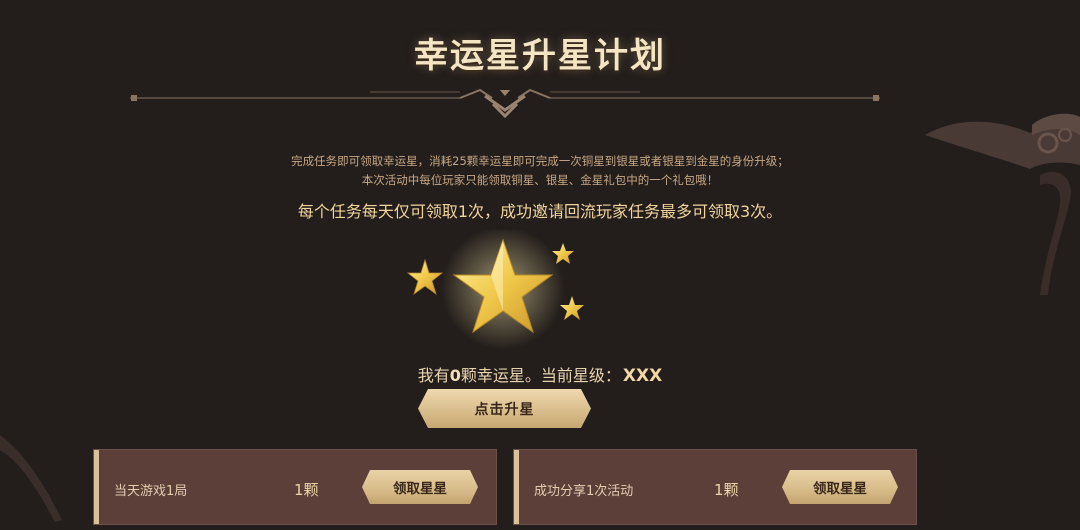  Describe the element at coordinates (151, 491) in the screenshot. I see `task-name: 当天游戏1局` at that location.